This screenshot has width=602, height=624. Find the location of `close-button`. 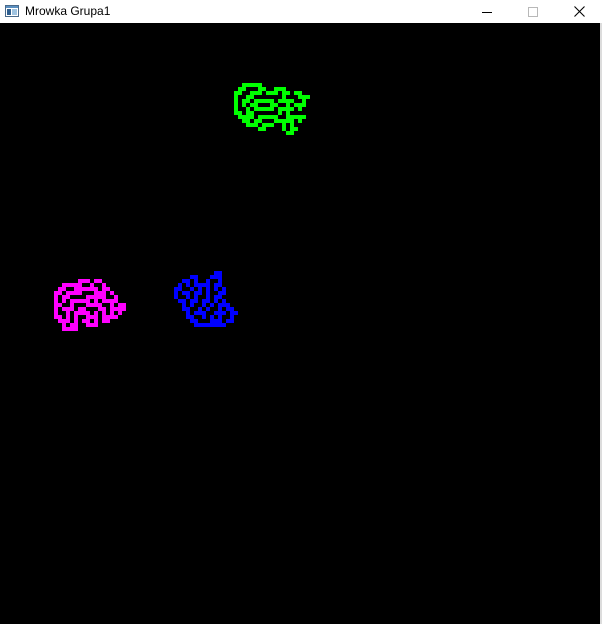

close-button is located at coordinates (579, 11).